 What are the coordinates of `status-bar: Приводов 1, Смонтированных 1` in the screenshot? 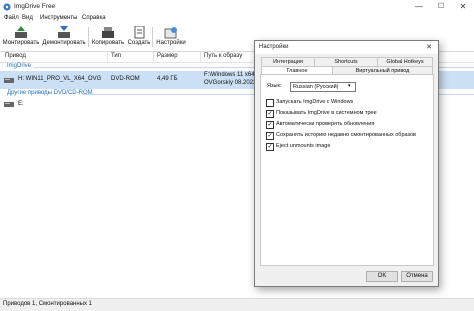 It's located at (237, 304).